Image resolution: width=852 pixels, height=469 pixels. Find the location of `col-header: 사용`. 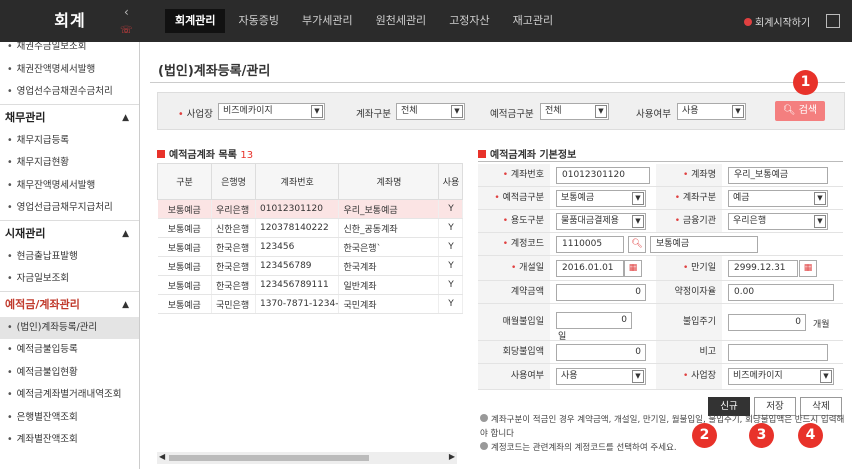

col-header: 사용 is located at coordinates (451, 181).